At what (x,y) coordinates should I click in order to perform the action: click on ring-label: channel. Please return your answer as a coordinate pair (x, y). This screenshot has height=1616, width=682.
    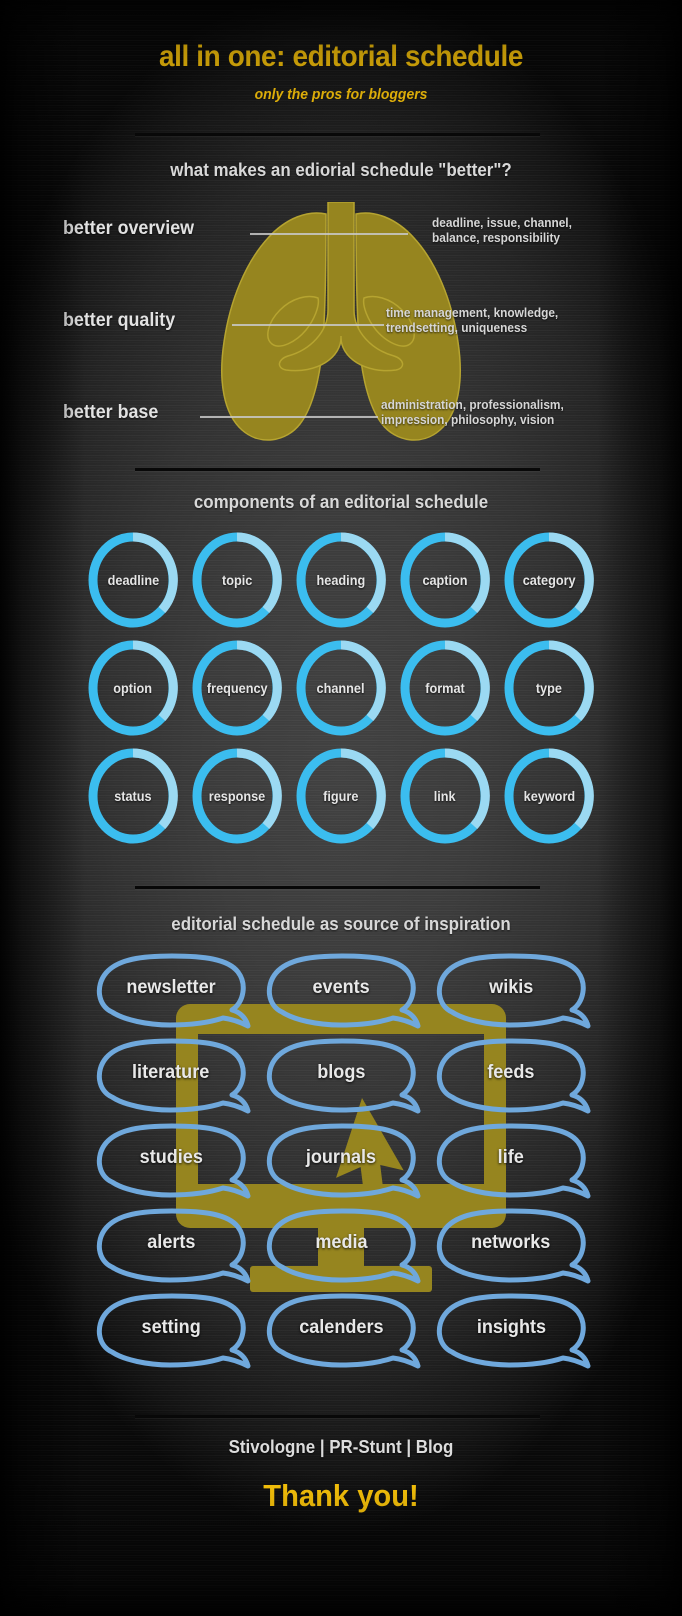
    Looking at the image, I should click on (341, 688).